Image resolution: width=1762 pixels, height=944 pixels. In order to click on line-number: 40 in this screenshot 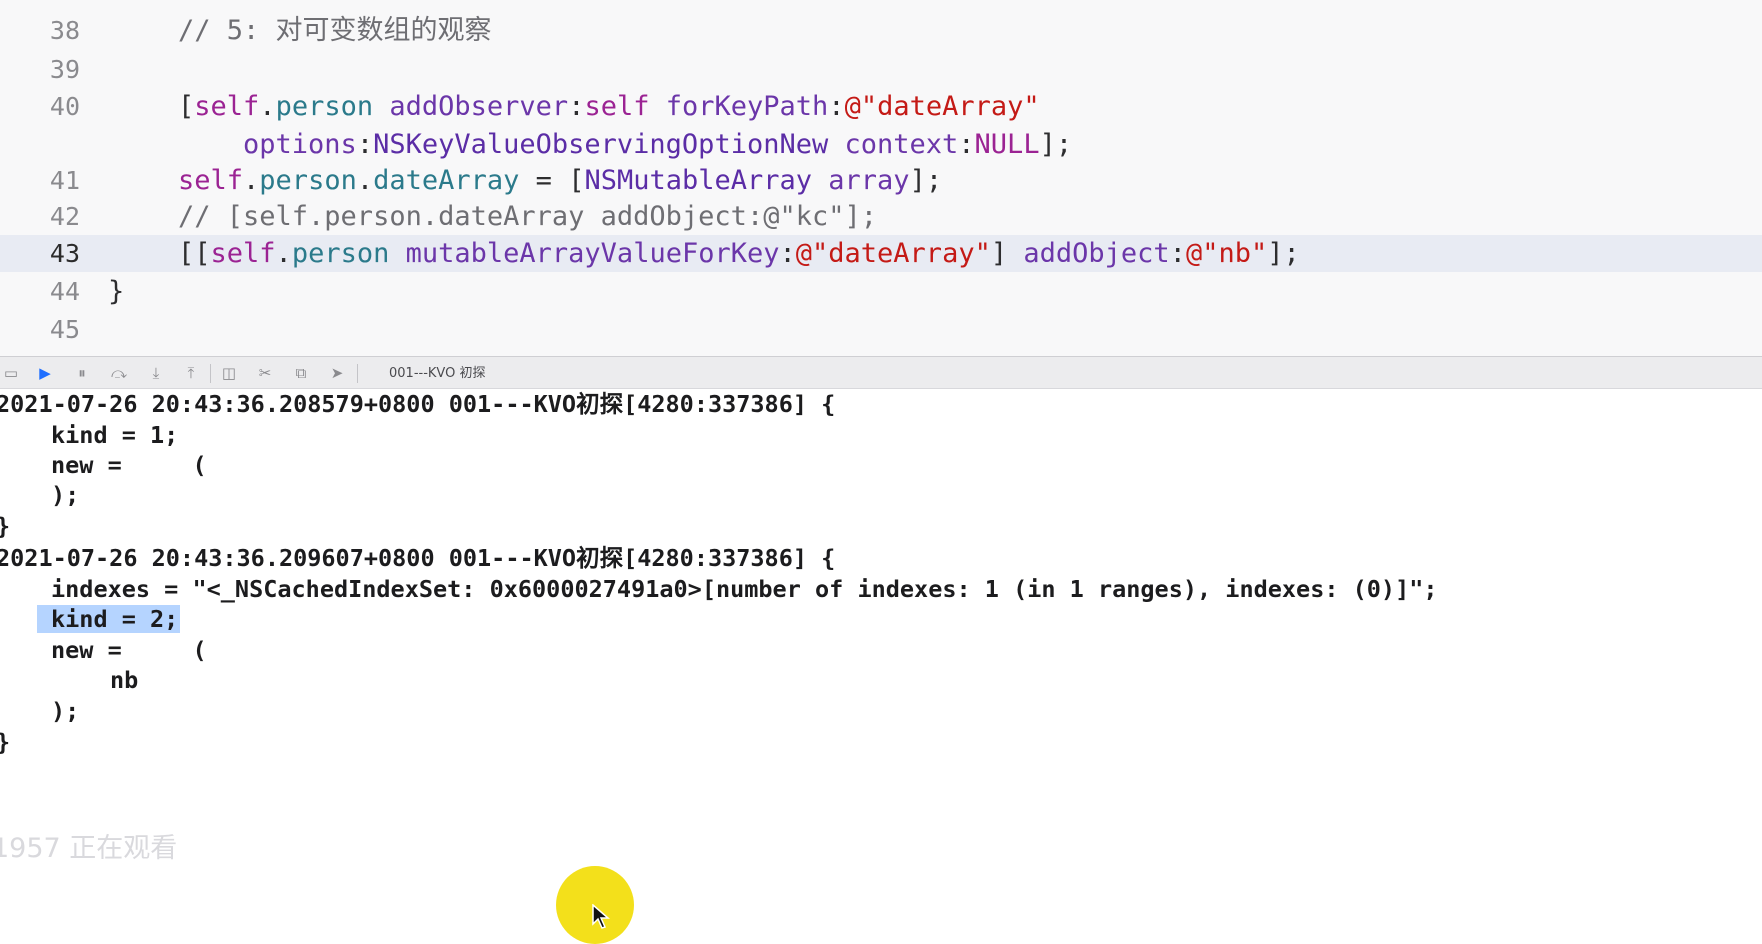, I will do `click(40, 106)`.